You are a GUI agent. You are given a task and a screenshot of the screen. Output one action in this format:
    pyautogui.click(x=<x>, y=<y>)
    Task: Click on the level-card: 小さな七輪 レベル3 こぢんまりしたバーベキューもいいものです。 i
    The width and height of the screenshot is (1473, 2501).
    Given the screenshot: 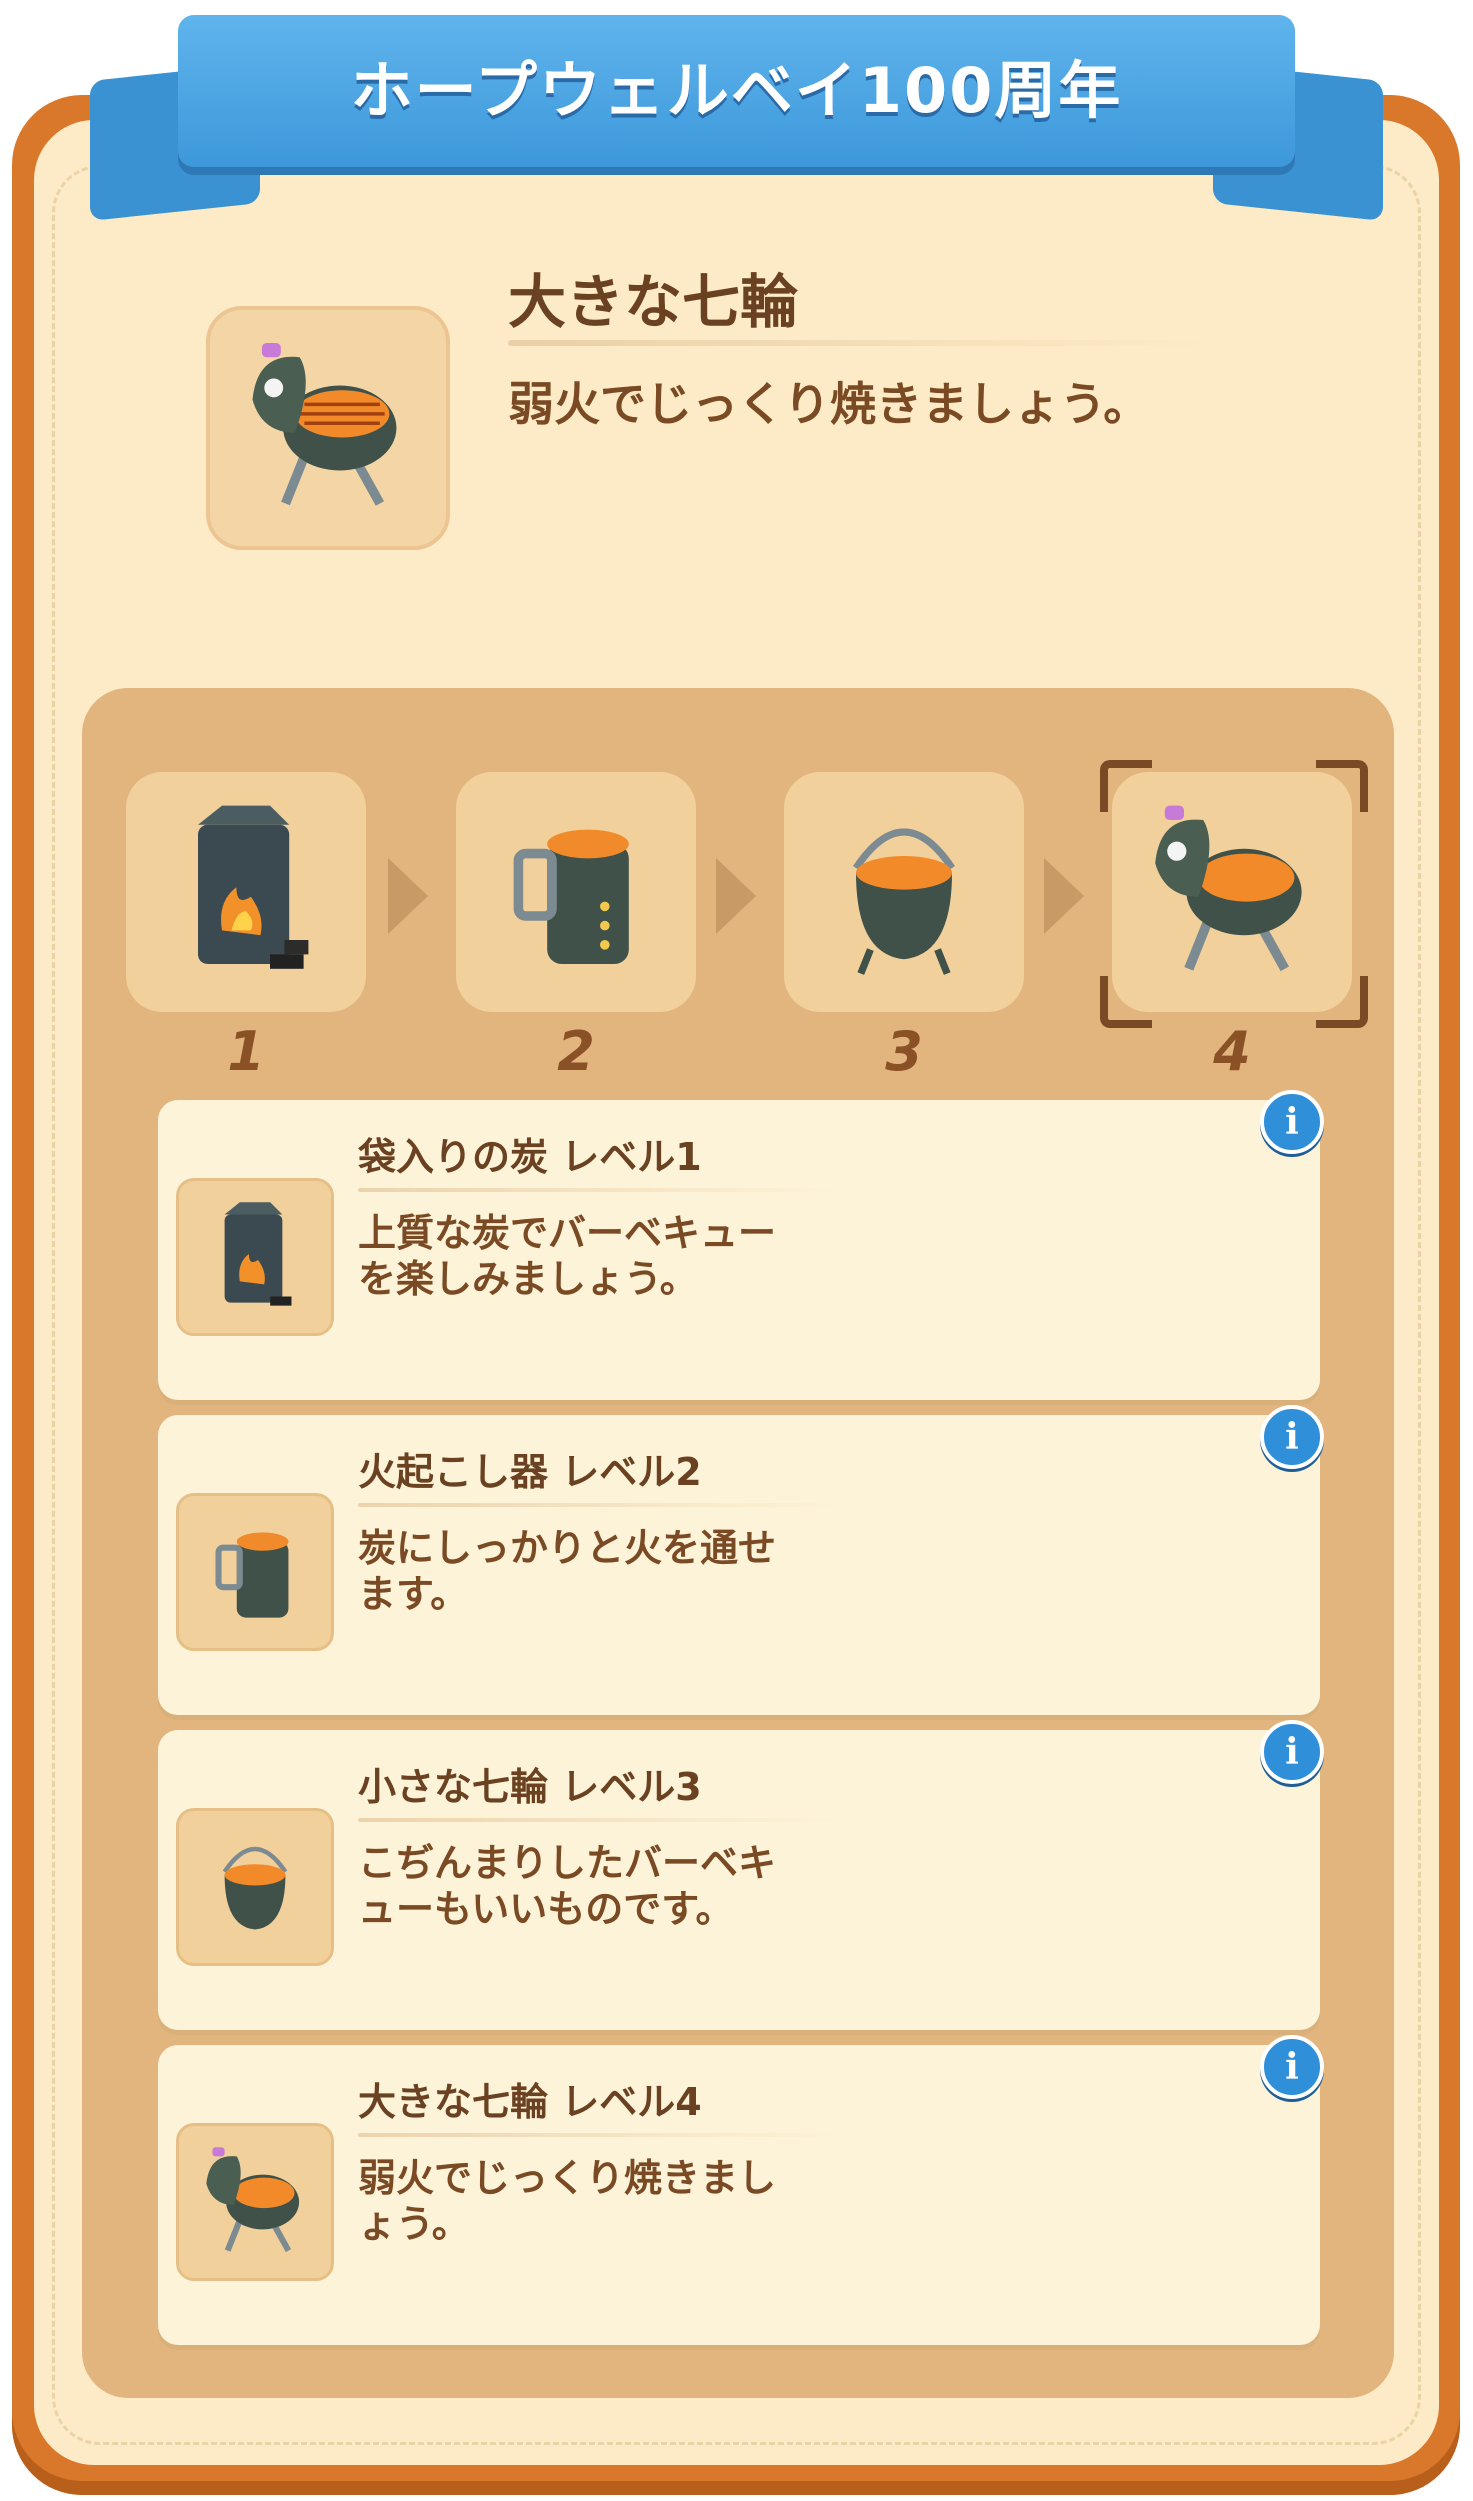 What is the action you would take?
    pyautogui.click(x=741, y=1875)
    